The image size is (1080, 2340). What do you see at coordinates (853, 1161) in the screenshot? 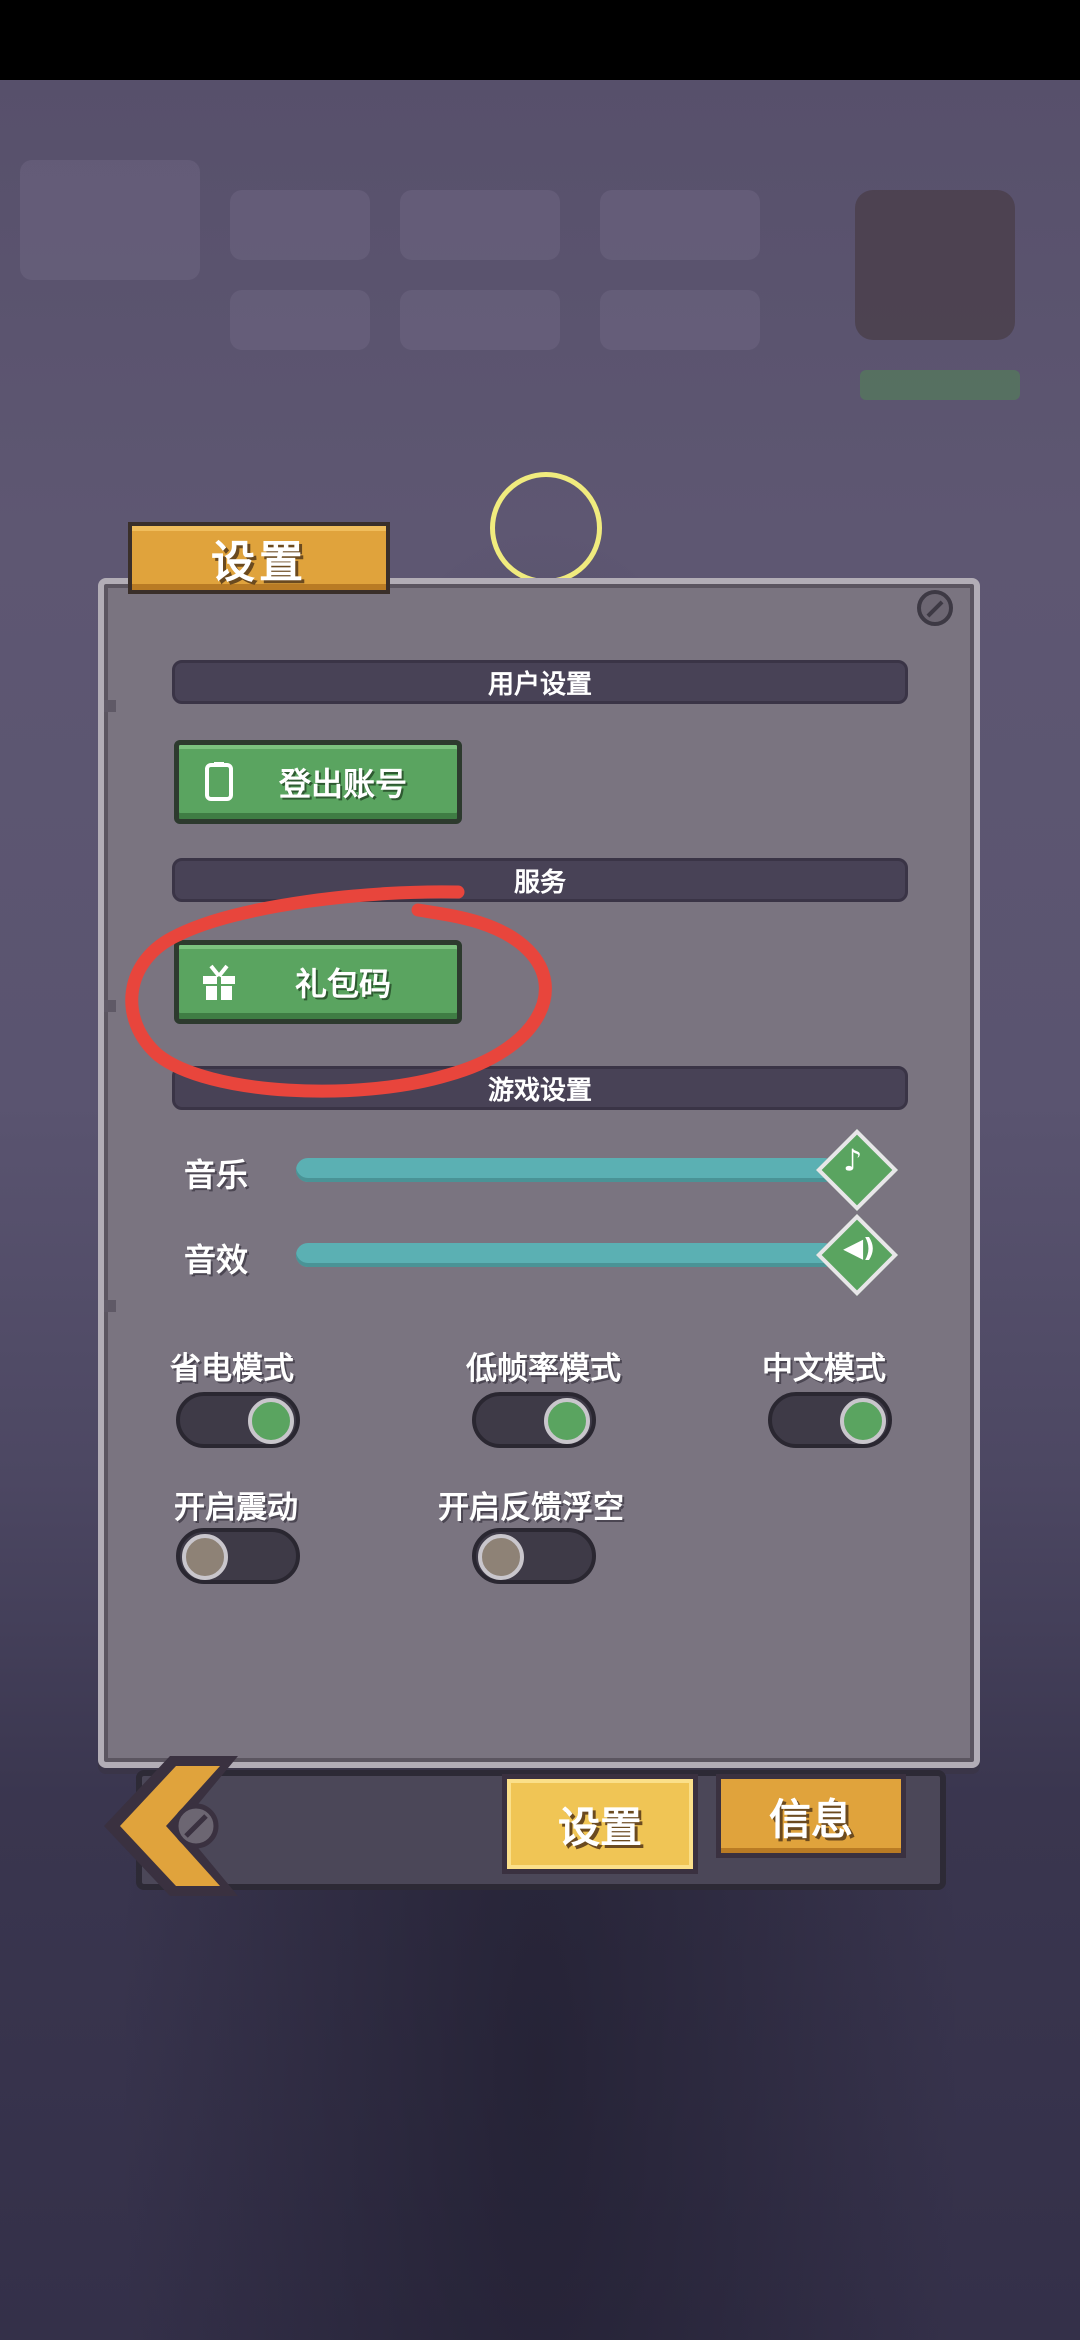
I see `music-note-icon: ♪` at bounding box center [853, 1161].